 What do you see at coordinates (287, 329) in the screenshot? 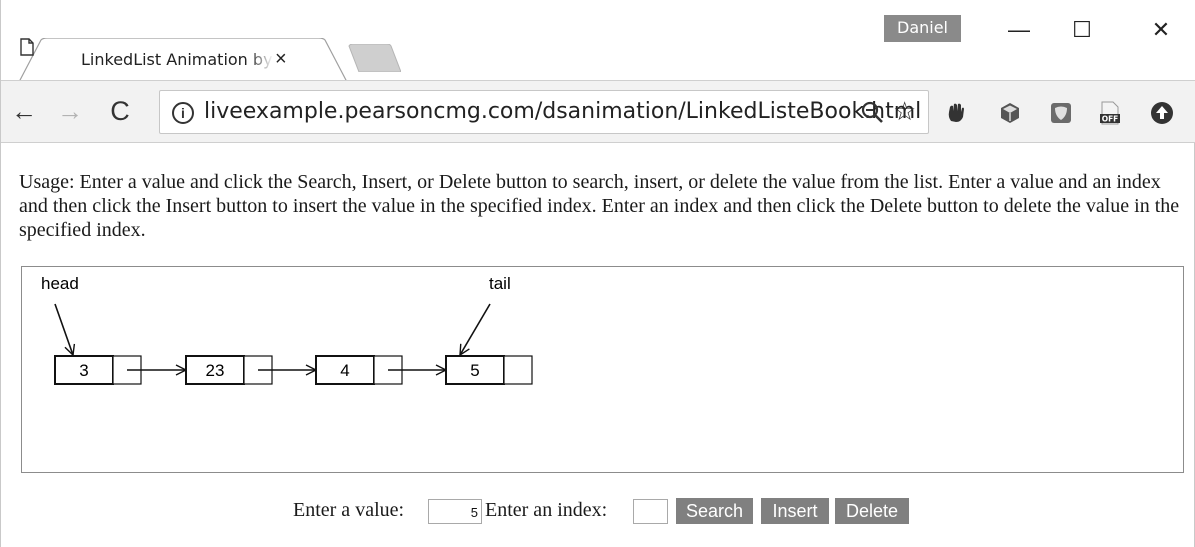
I see `linked-list-diagram: head tail 3 23 4 5` at bounding box center [287, 329].